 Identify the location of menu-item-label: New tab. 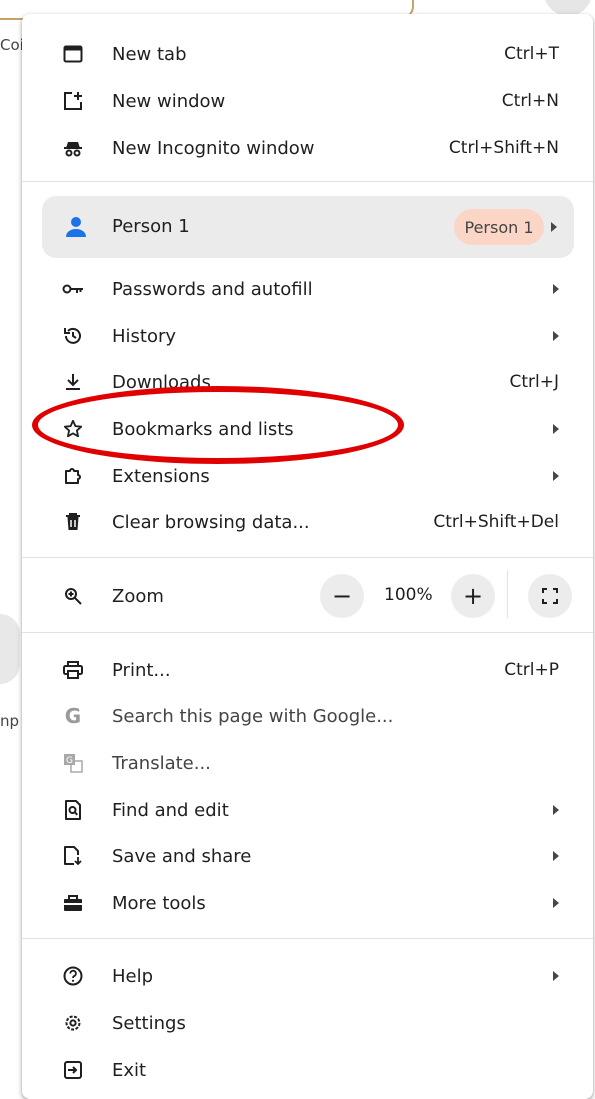
(149, 54).